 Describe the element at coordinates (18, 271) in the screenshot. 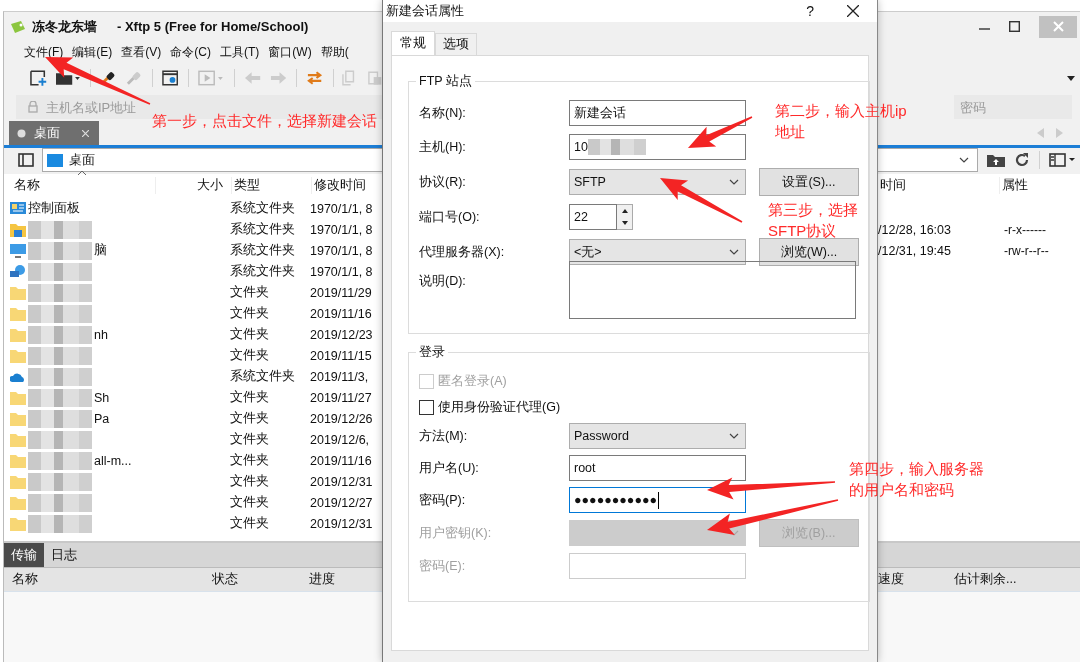

I see `network-icon` at that location.